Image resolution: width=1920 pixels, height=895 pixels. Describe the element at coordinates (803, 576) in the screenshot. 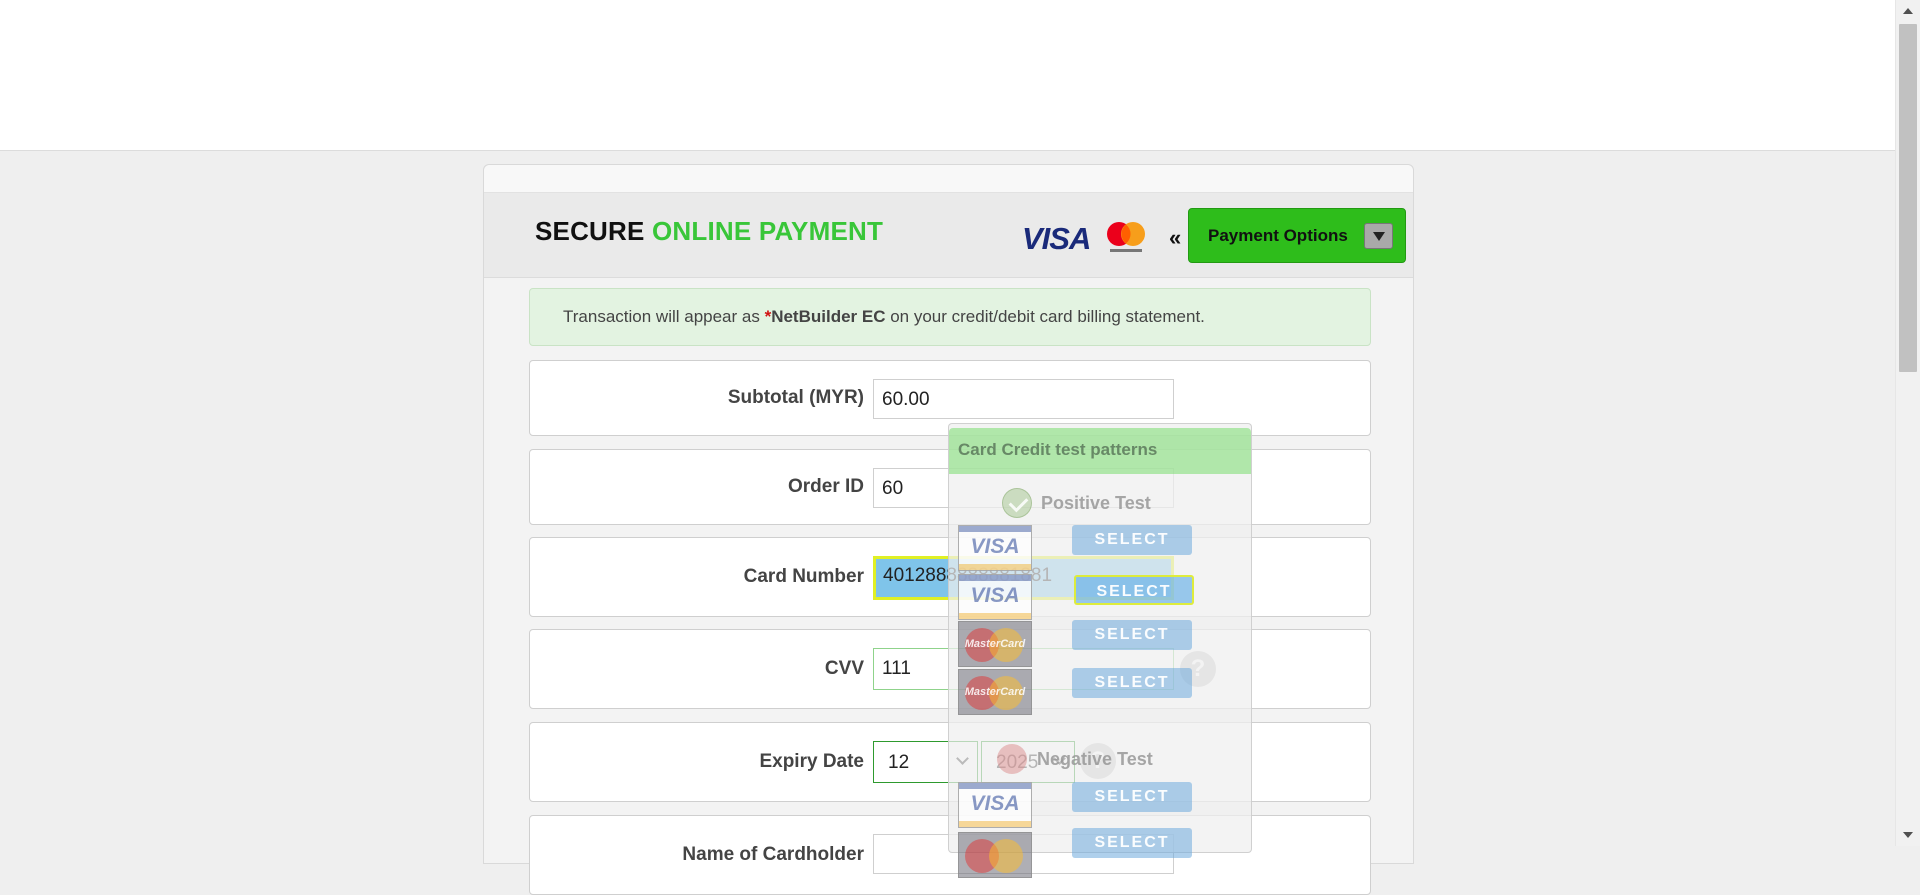

I see `card-number-label: Card Number` at that location.